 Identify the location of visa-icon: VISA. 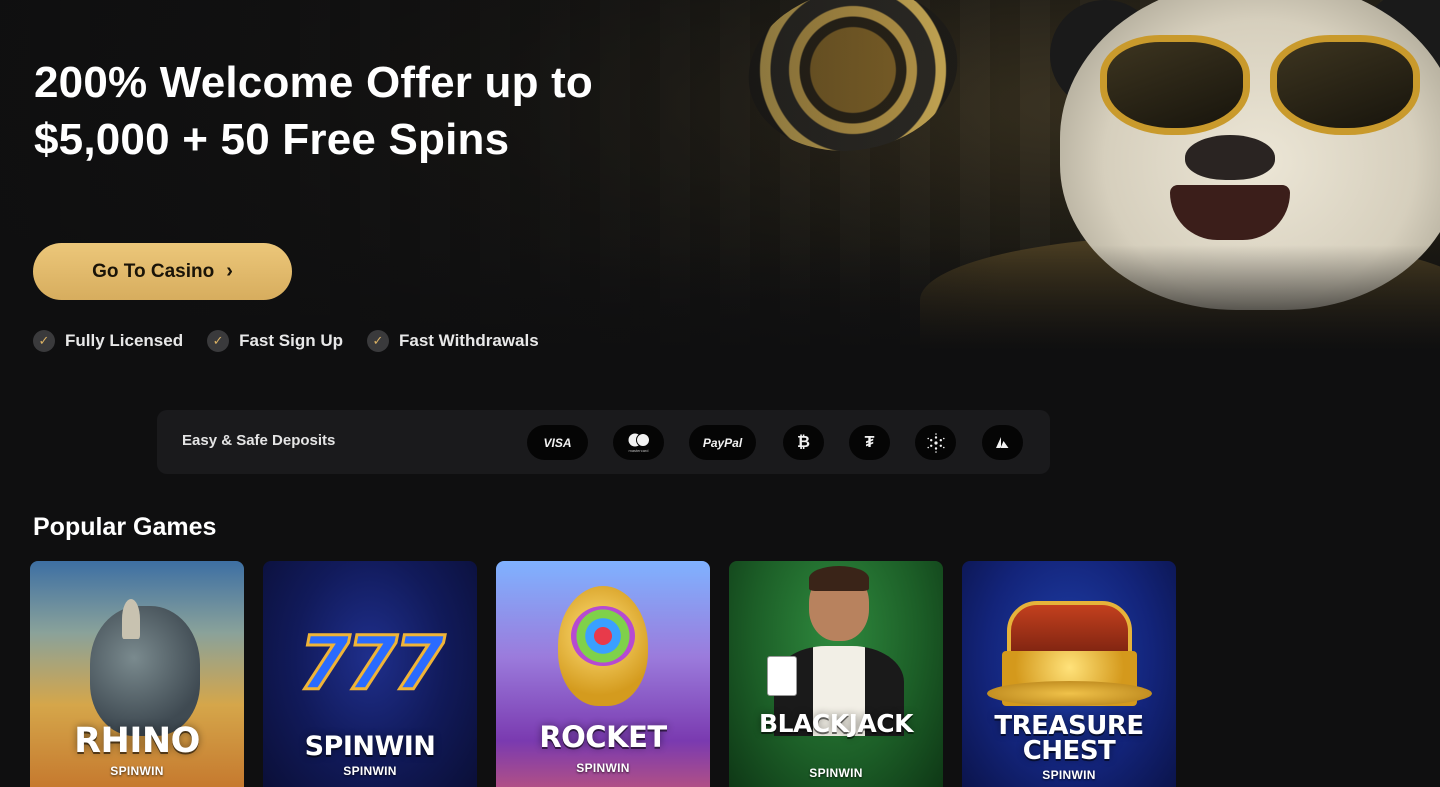
(557, 442).